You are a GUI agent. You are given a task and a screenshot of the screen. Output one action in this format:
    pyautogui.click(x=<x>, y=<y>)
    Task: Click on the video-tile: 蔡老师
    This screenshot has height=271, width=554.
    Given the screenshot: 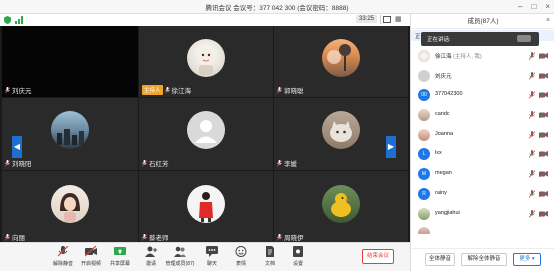 What is the action you would take?
    pyautogui.click(x=206, y=207)
    